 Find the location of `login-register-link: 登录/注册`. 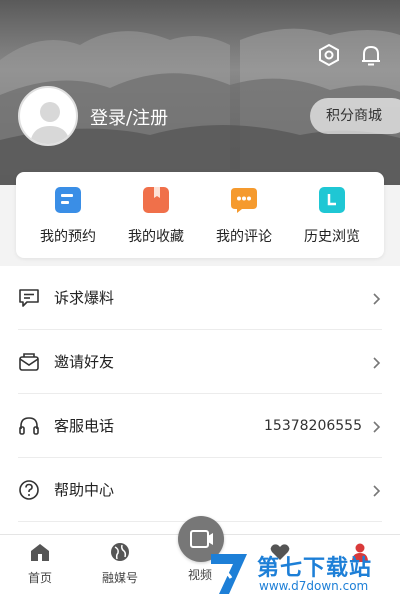

login-register-link: 登录/注册 is located at coordinates (129, 117).